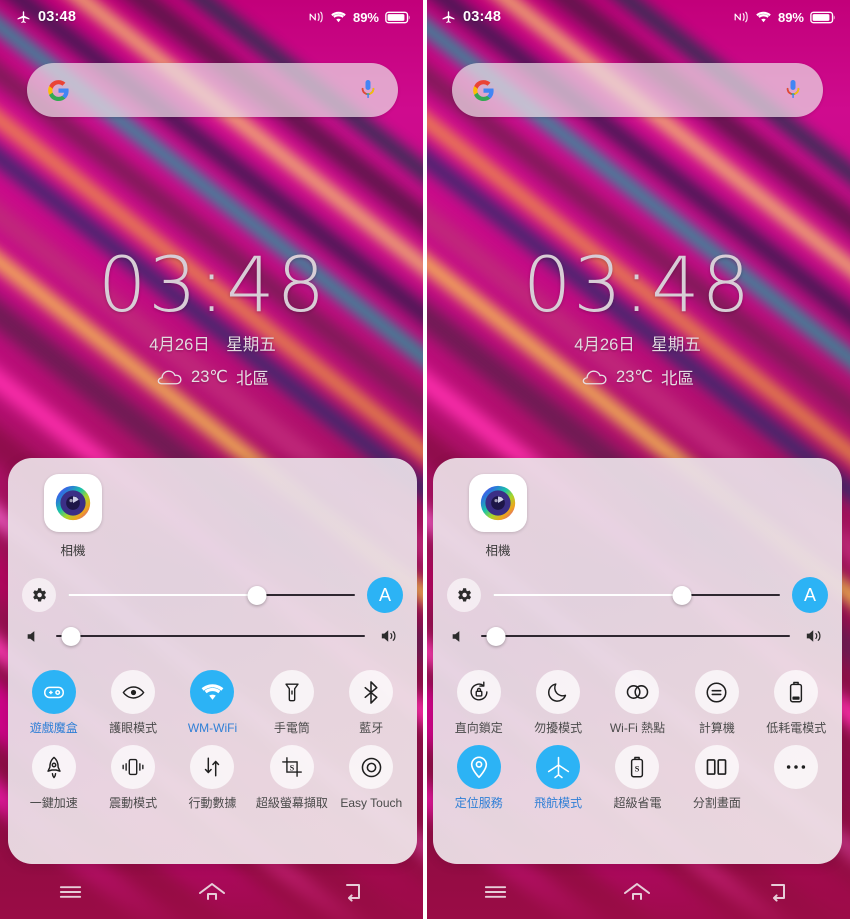 This screenshot has height=919, width=850. Describe the element at coordinates (252, 379) in the screenshot. I see `weather-location: 北區` at that location.